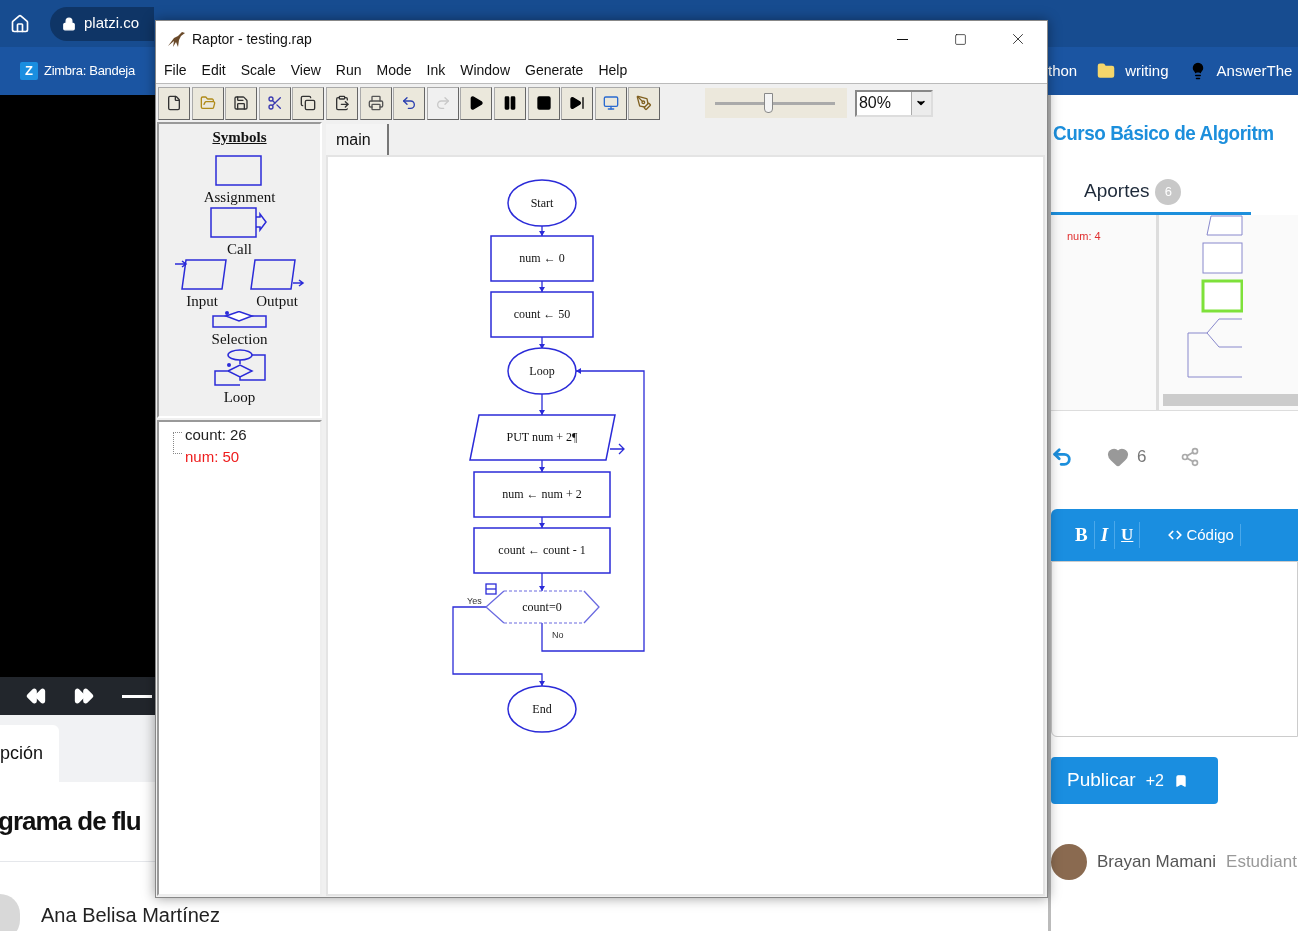 The image size is (1298, 931). What do you see at coordinates (893, 103) in the screenshot?
I see `zoom-dropdown: 80%` at bounding box center [893, 103].